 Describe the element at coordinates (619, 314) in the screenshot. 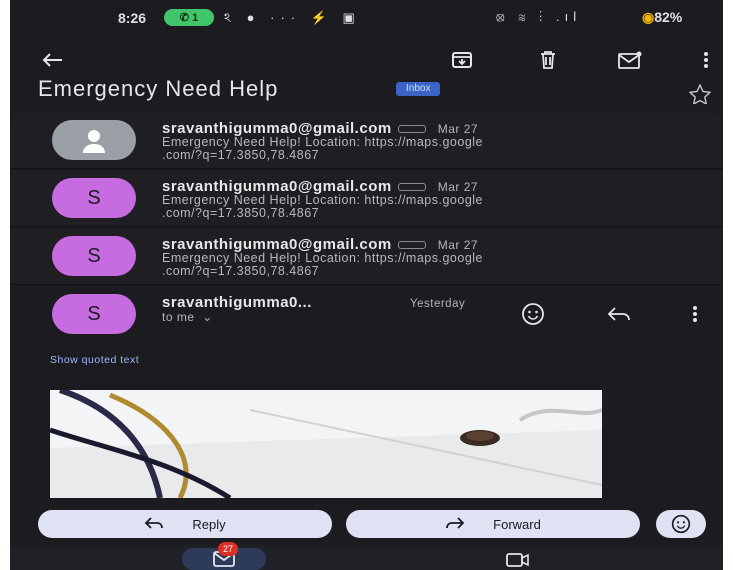

I see `reply-arrow-icon` at that location.